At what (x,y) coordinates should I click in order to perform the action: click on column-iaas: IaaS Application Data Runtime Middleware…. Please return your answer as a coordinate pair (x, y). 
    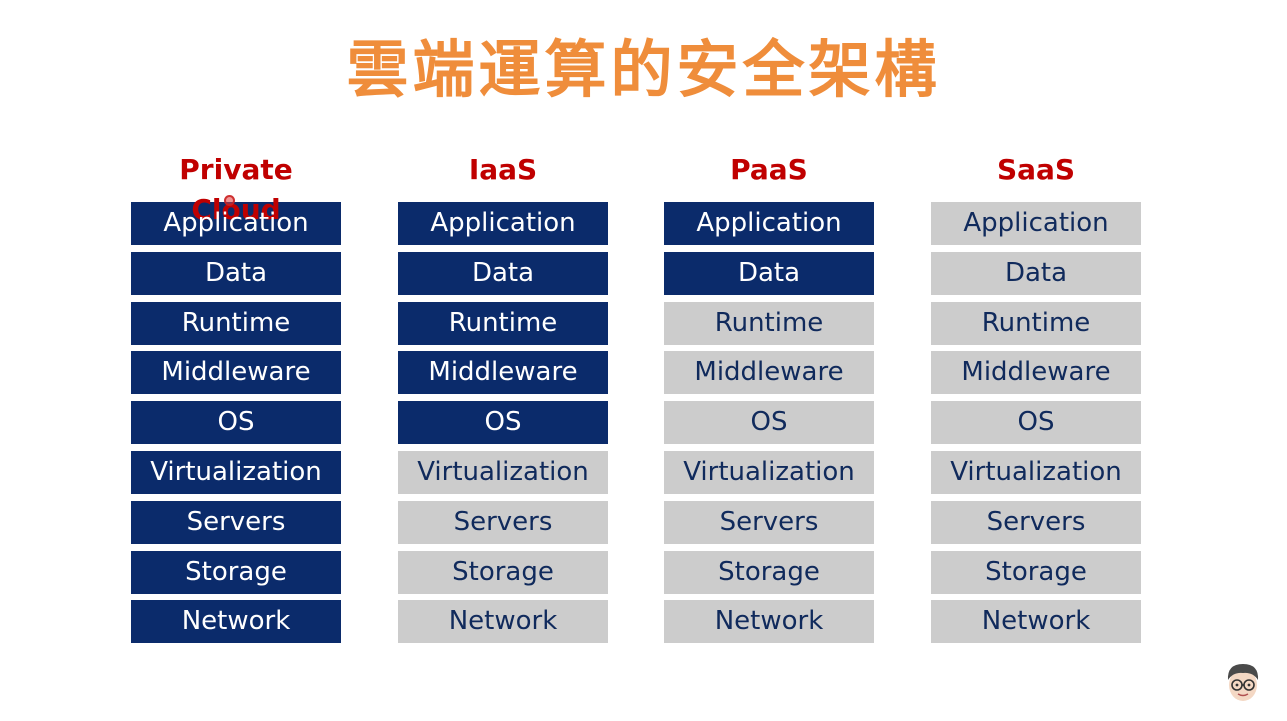
    Looking at the image, I should click on (503, 400).